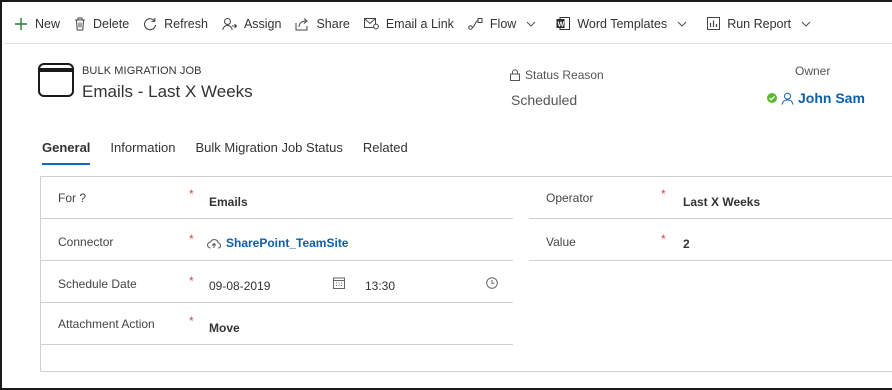  Describe the element at coordinates (302, 23) in the screenshot. I see `share-icon` at that location.